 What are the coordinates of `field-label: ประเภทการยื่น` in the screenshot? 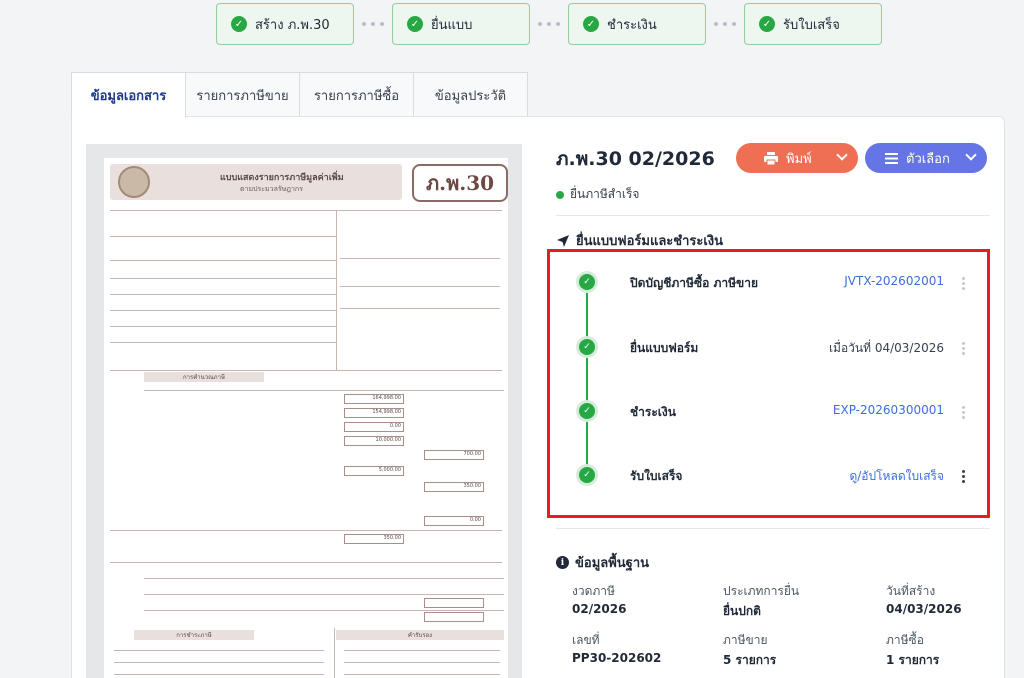 It's located at (761, 591).